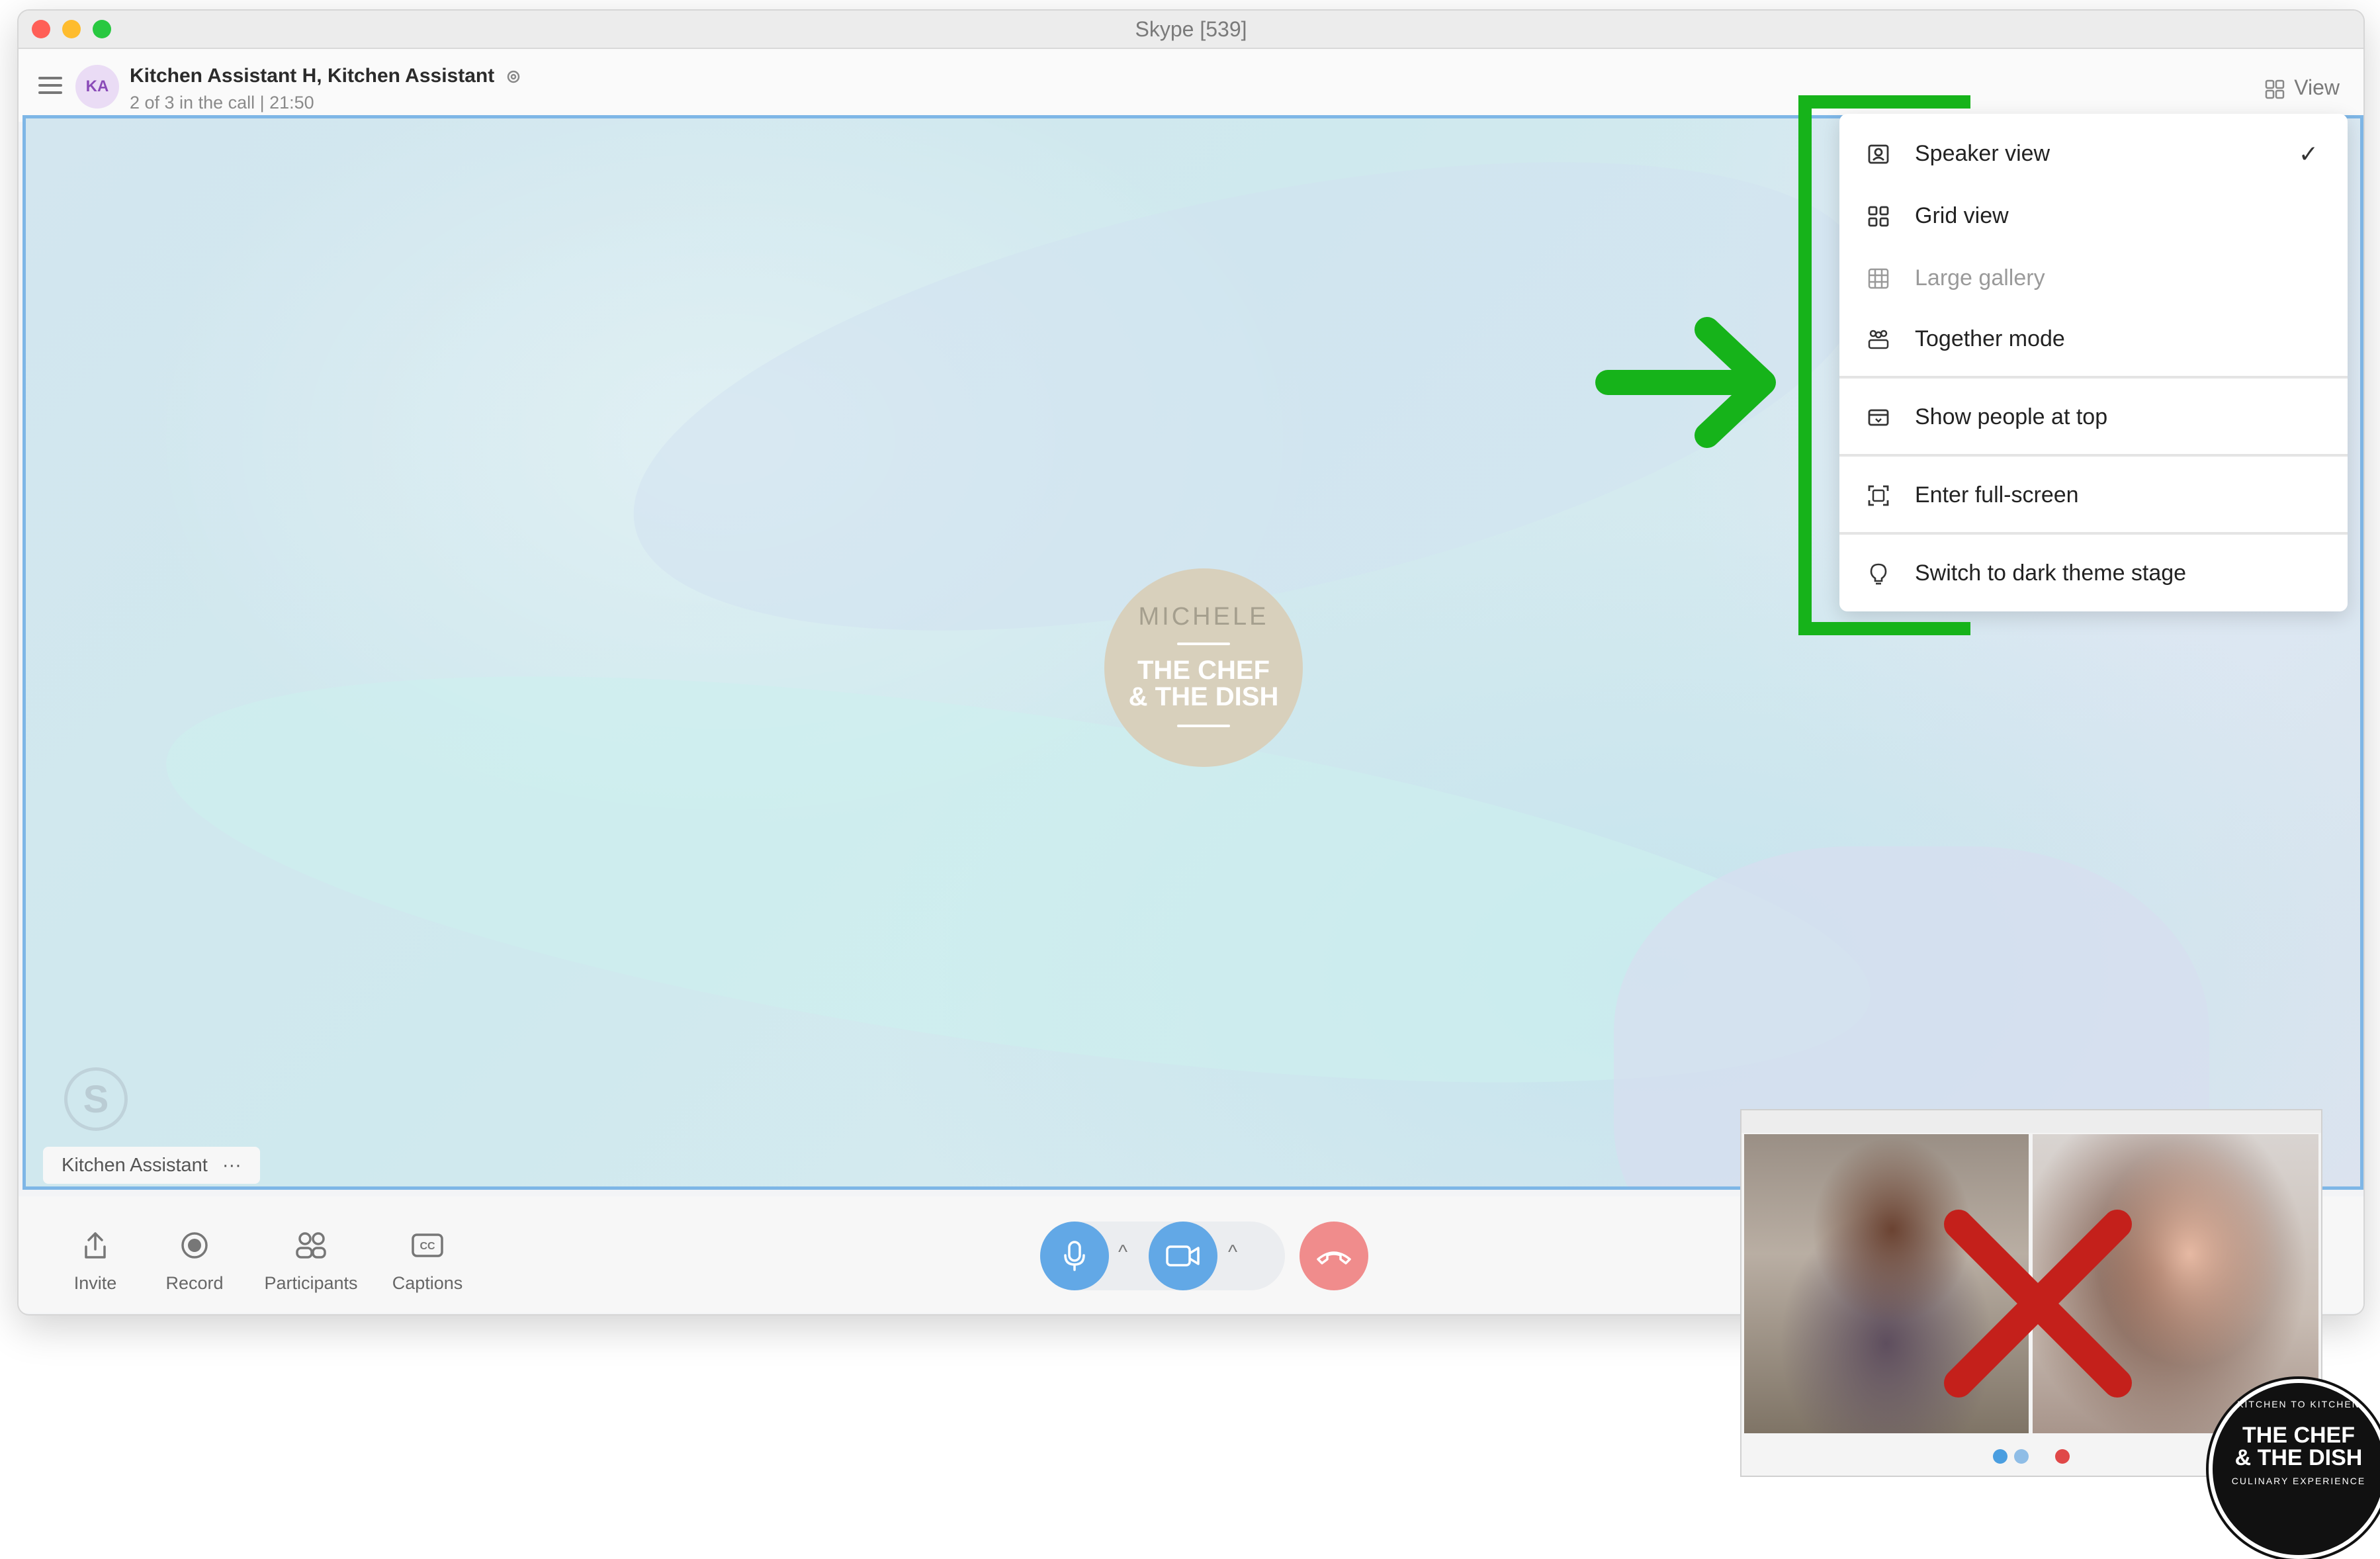 Image resolution: width=2380 pixels, height=1559 pixels. I want to click on logo-main-text: THE CHEF & THE DISH, so click(1203, 684).